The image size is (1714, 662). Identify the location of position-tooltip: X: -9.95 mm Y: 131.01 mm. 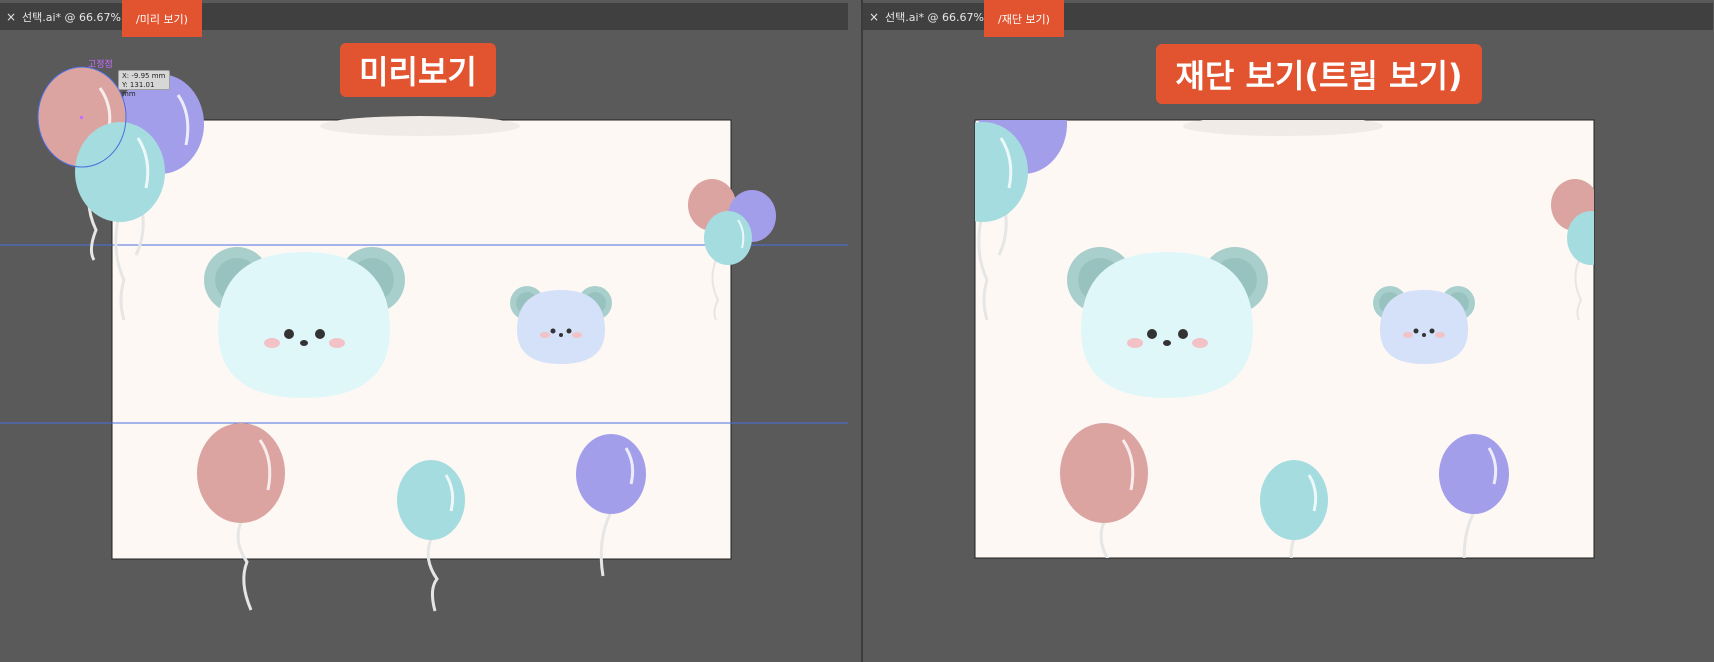
(144, 84).